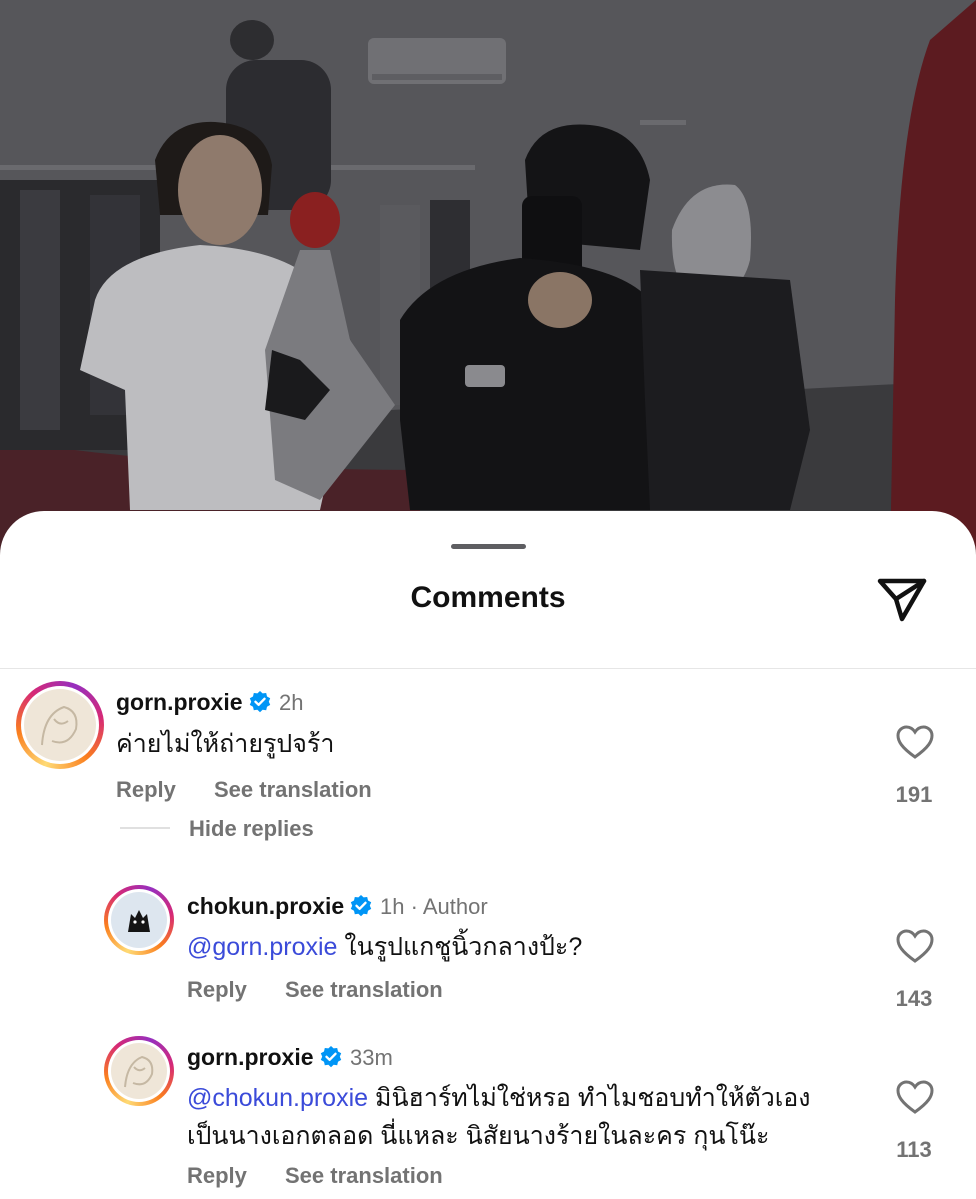  Describe the element at coordinates (914, 1149) in the screenshot. I see `like-count: 113` at that location.